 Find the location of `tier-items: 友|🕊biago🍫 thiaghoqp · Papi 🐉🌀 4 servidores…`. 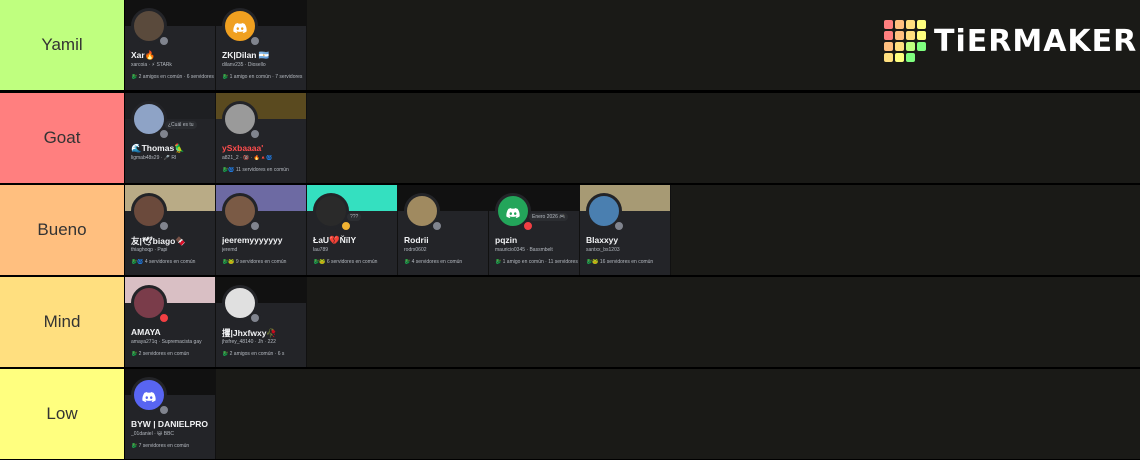

tier-items: 友|🕊biago🍫 thiaghoqp · Papi 🐉🌀 4 servidores… is located at coordinates (398, 230).